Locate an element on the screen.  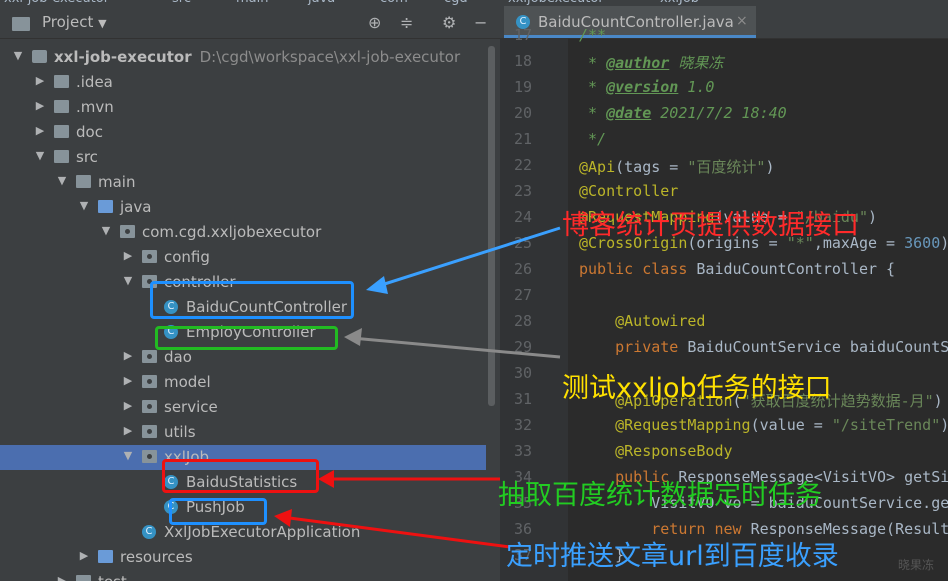
annotation-test-job-api: 测试xxljob任务的接口 is located at coordinates (697, 388).